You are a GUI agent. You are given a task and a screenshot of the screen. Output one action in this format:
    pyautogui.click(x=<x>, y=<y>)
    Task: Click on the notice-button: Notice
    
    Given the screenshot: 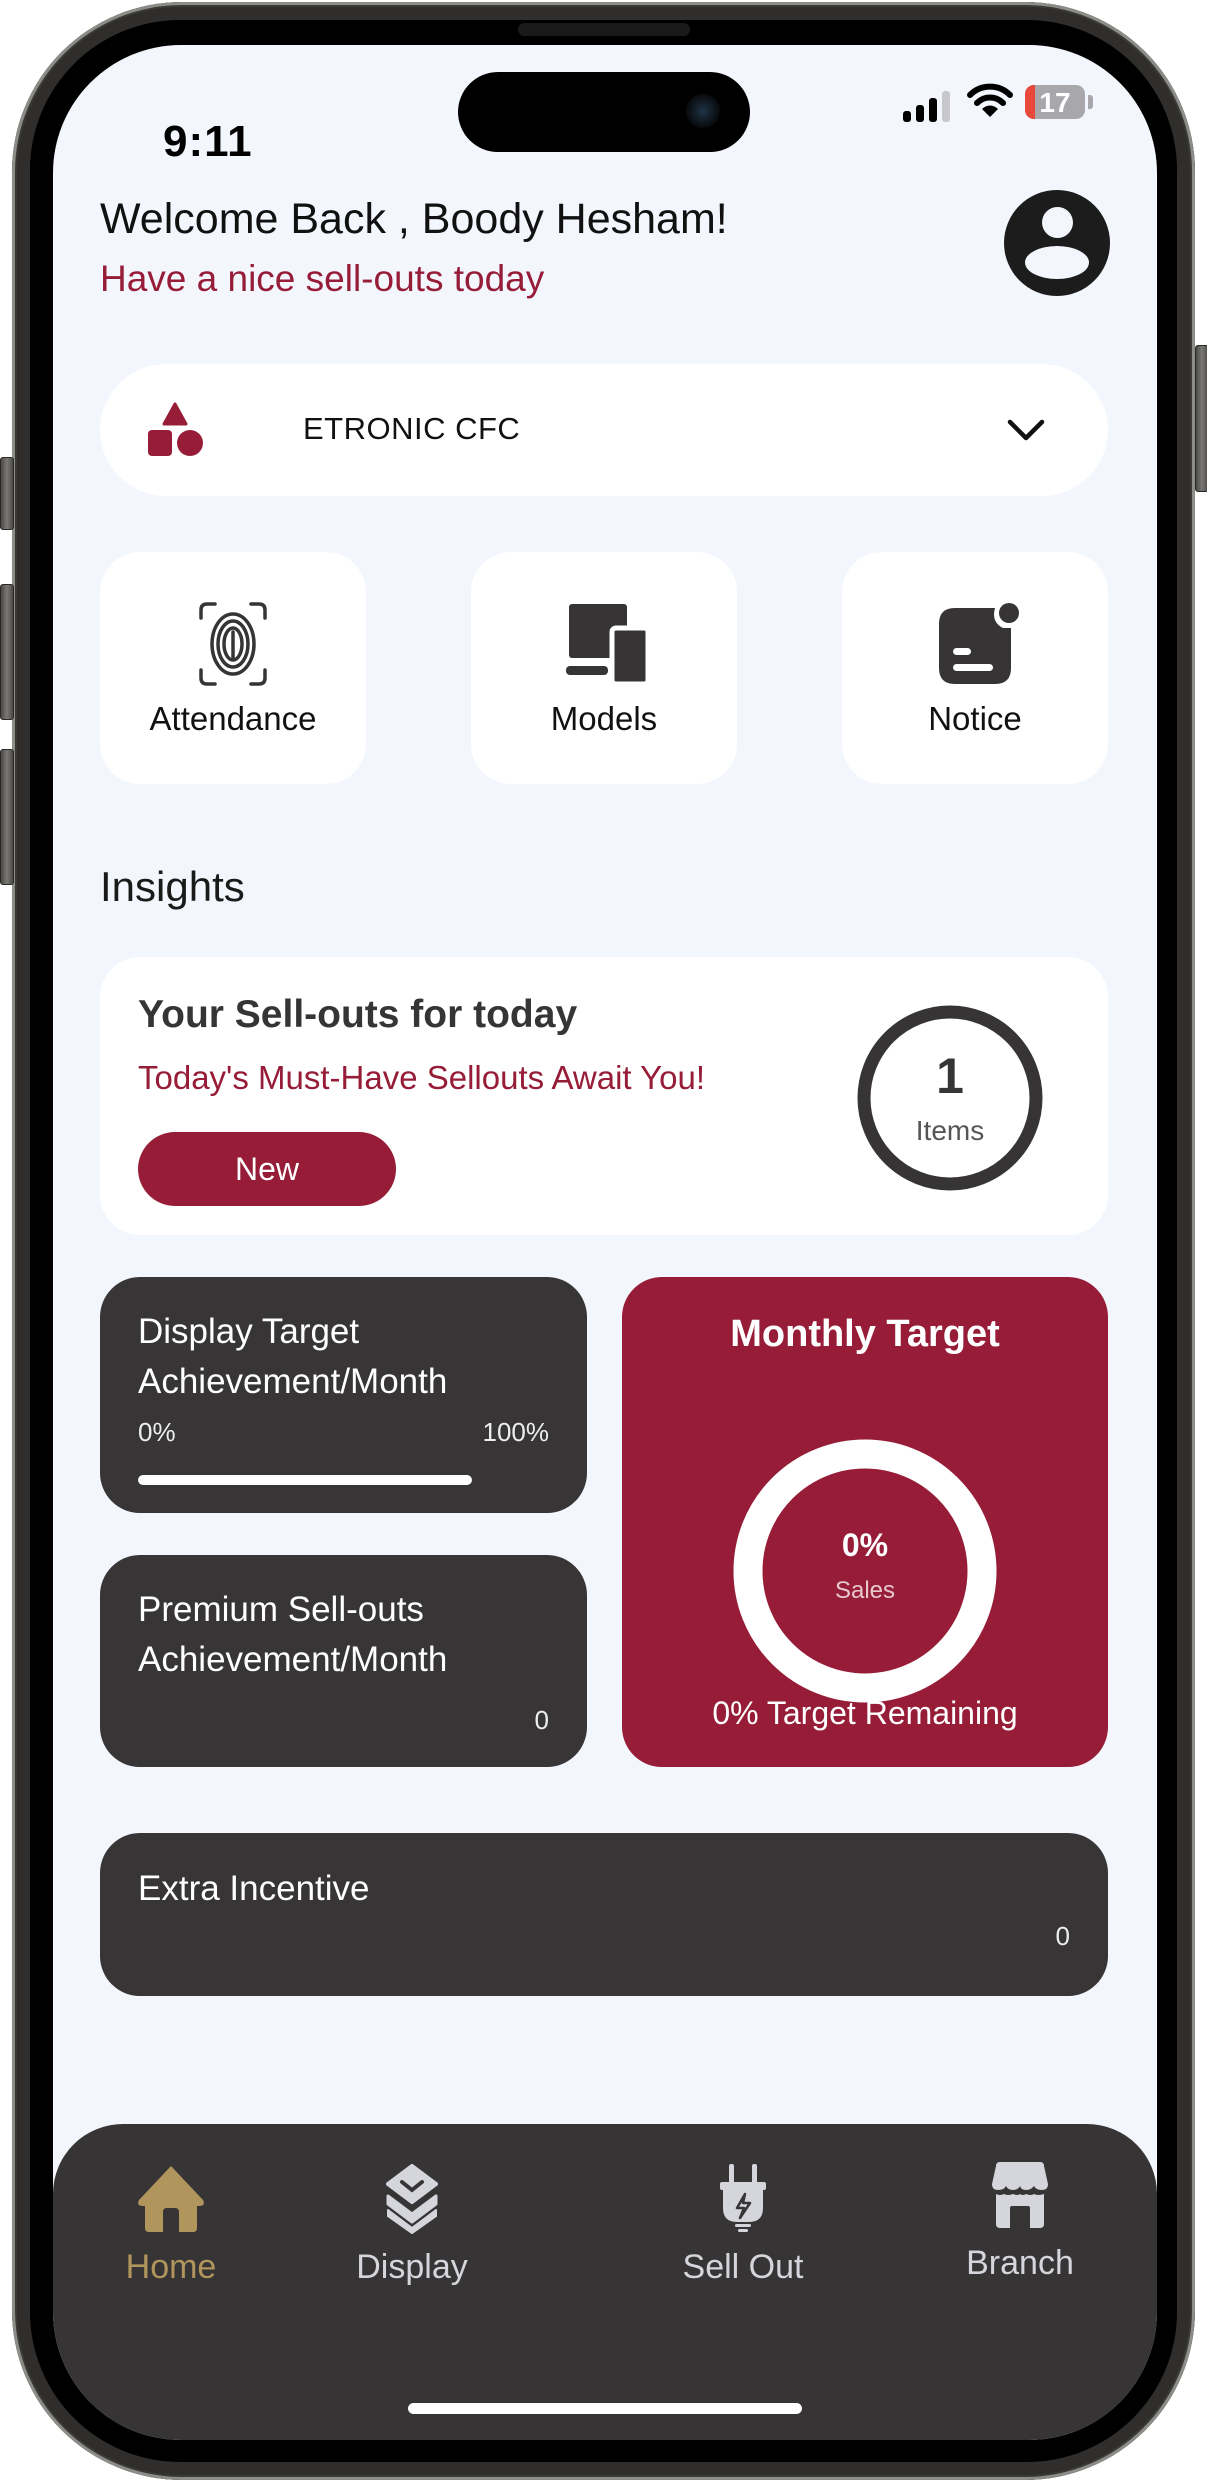 What is the action you would take?
    pyautogui.click(x=975, y=668)
    